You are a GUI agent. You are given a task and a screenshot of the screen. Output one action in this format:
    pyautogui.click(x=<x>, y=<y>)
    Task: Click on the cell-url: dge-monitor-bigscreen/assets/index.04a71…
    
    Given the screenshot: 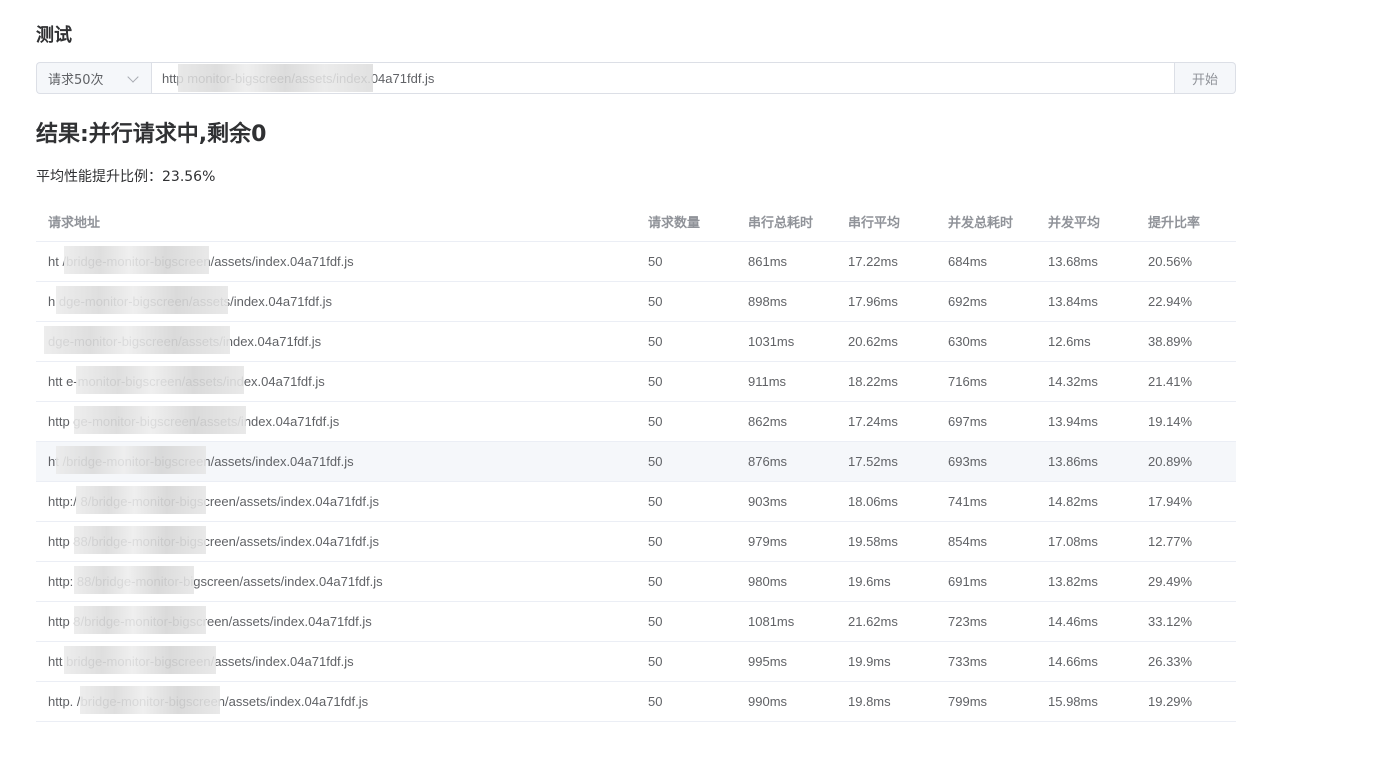 What is the action you would take?
    pyautogui.click(x=336, y=340)
    